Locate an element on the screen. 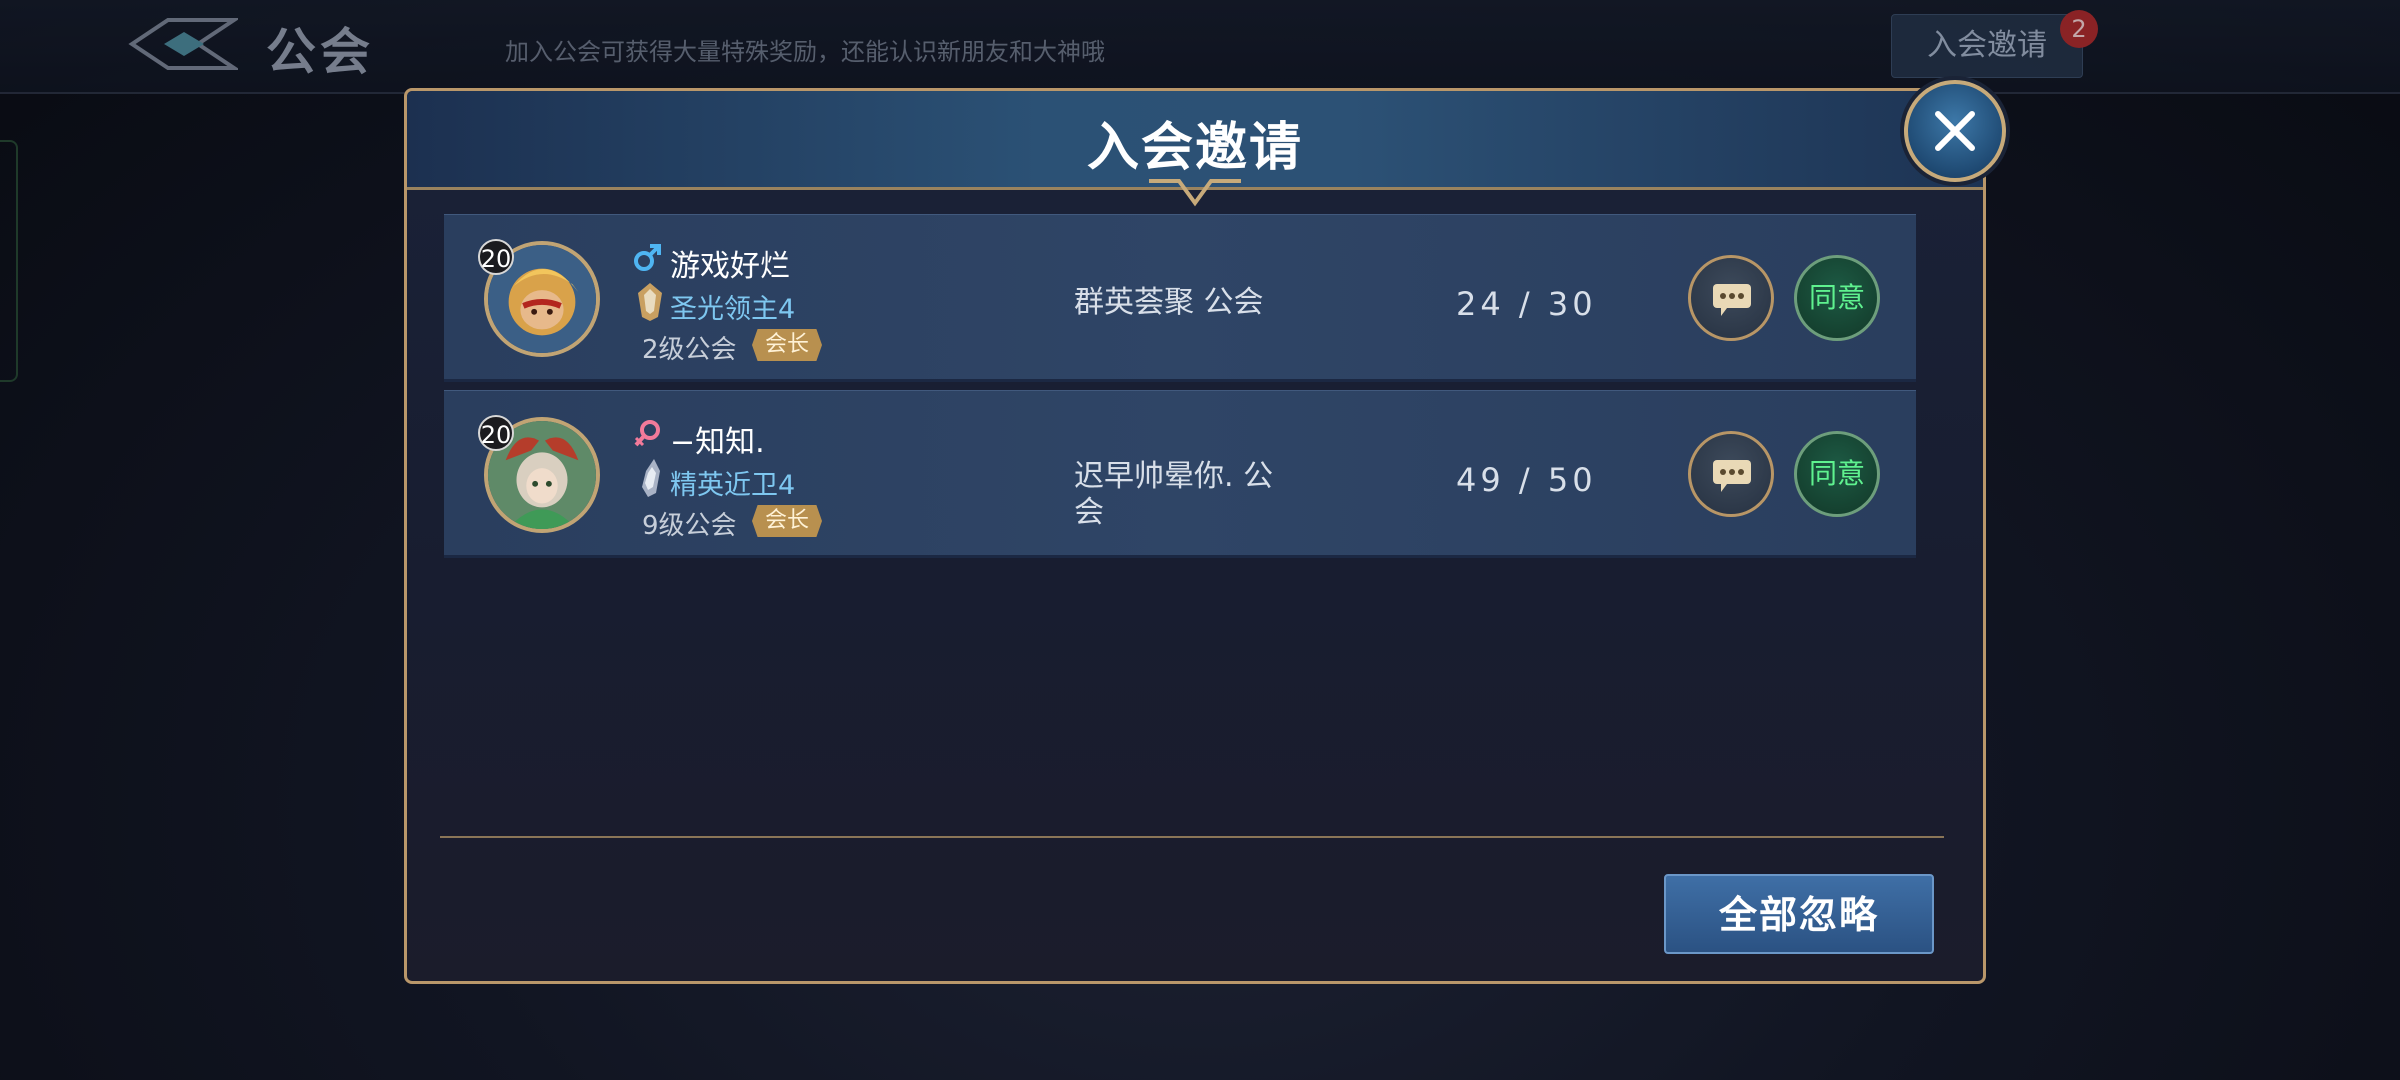 The image size is (2400, 1080). guild-name: 群英荟聚 公会 is located at coordinates (1169, 302).